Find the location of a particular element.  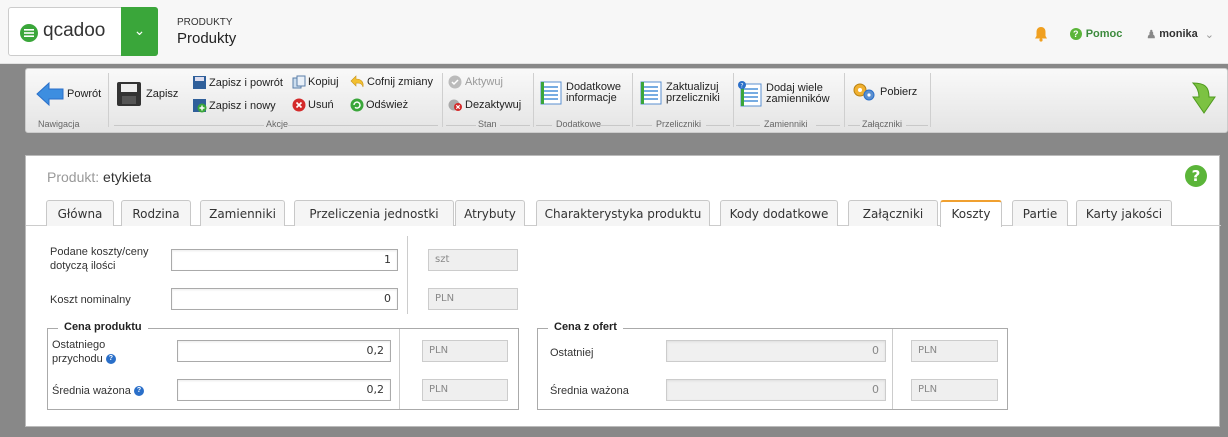

save-back-icon is located at coordinates (199, 82).